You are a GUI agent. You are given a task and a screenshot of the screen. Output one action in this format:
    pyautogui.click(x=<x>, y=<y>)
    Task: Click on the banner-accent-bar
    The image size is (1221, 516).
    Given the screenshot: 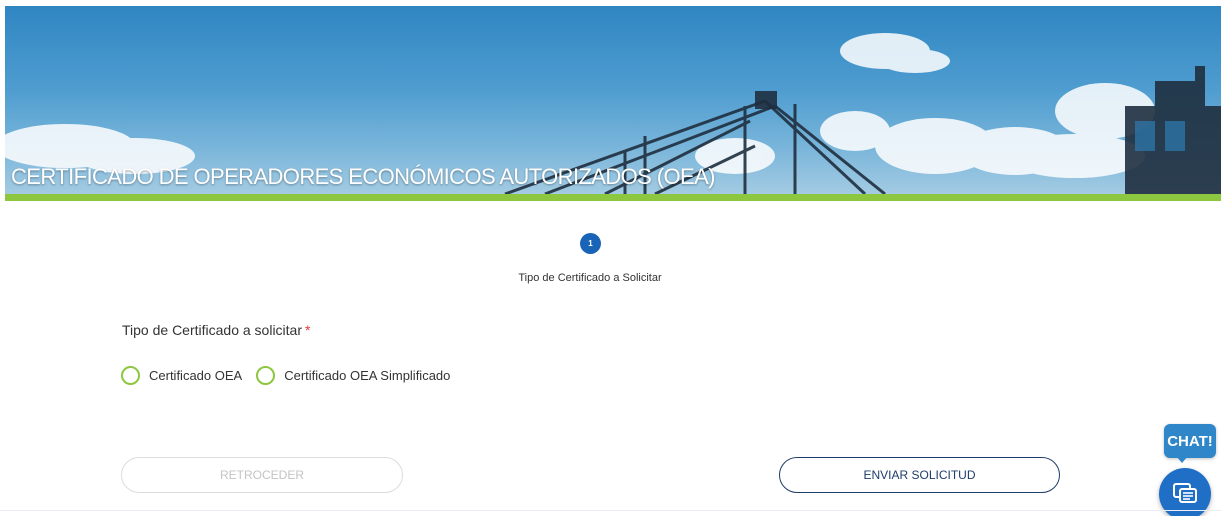 What is the action you would take?
    pyautogui.click(x=613, y=197)
    